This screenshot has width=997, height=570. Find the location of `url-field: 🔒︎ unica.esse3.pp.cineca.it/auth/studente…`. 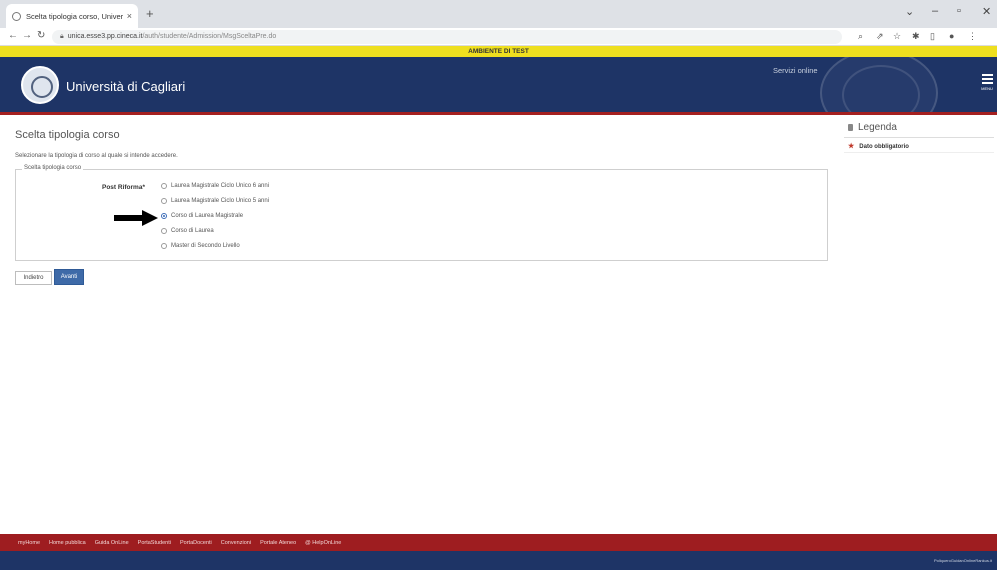

url-field: 🔒︎ unica.esse3.pp.cineca.it/auth/studente… is located at coordinates (447, 37).